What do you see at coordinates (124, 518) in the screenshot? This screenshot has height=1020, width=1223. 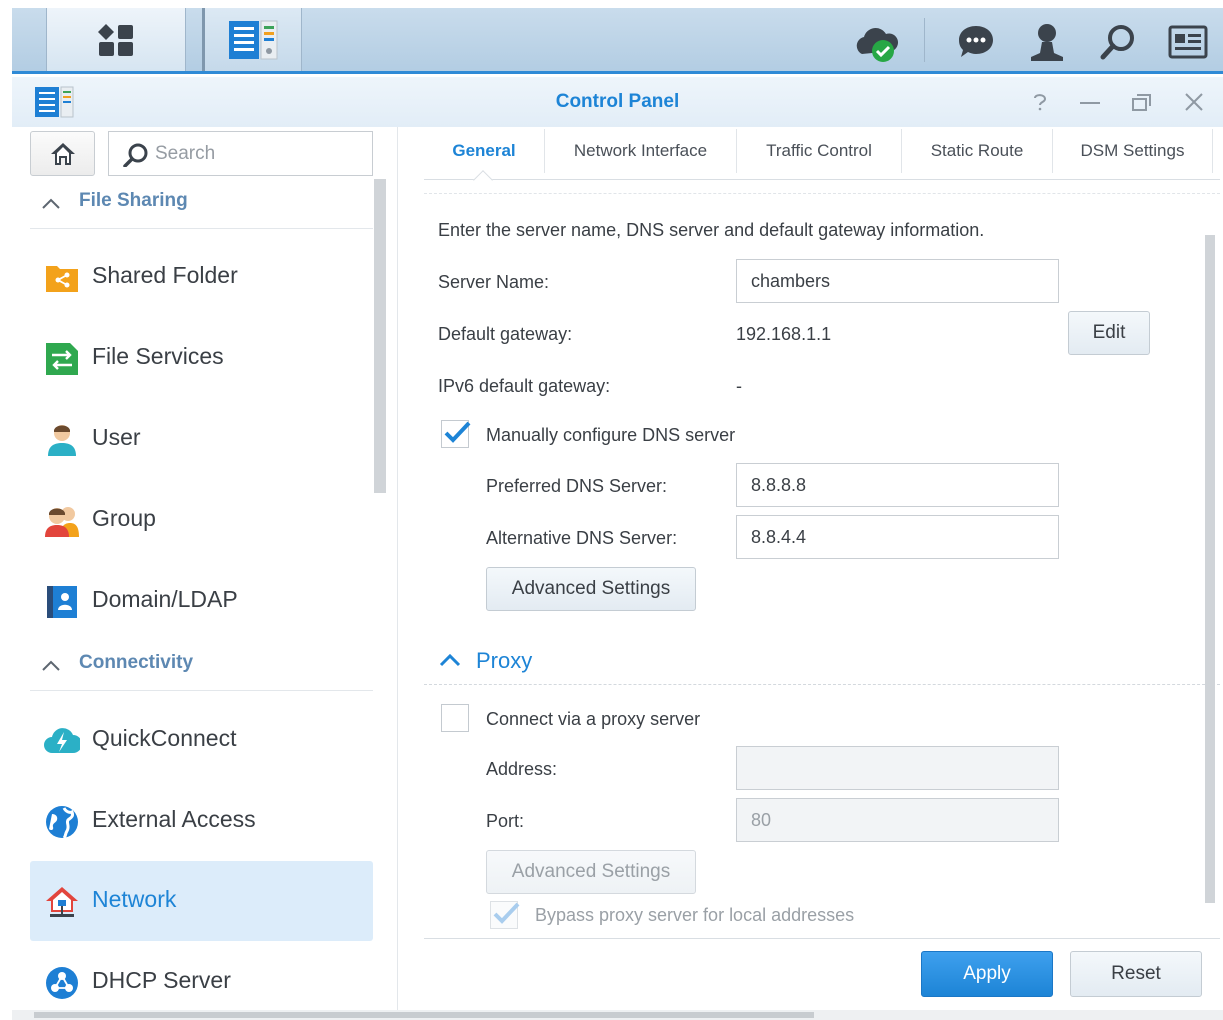 I see `sidebar-item-label: Group` at bounding box center [124, 518].